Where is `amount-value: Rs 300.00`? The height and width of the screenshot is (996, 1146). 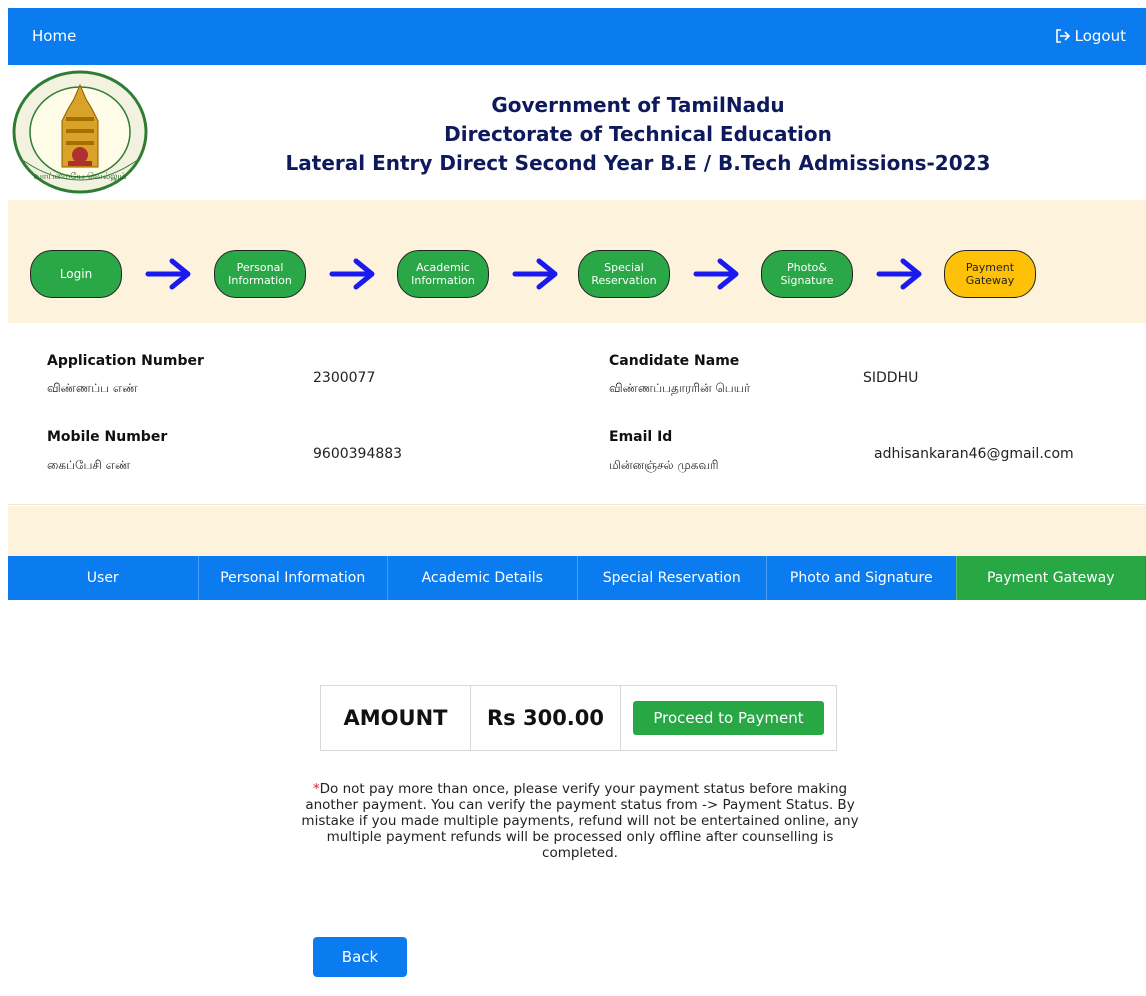 amount-value: Rs 300.00 is located at coordinates (546, 718).